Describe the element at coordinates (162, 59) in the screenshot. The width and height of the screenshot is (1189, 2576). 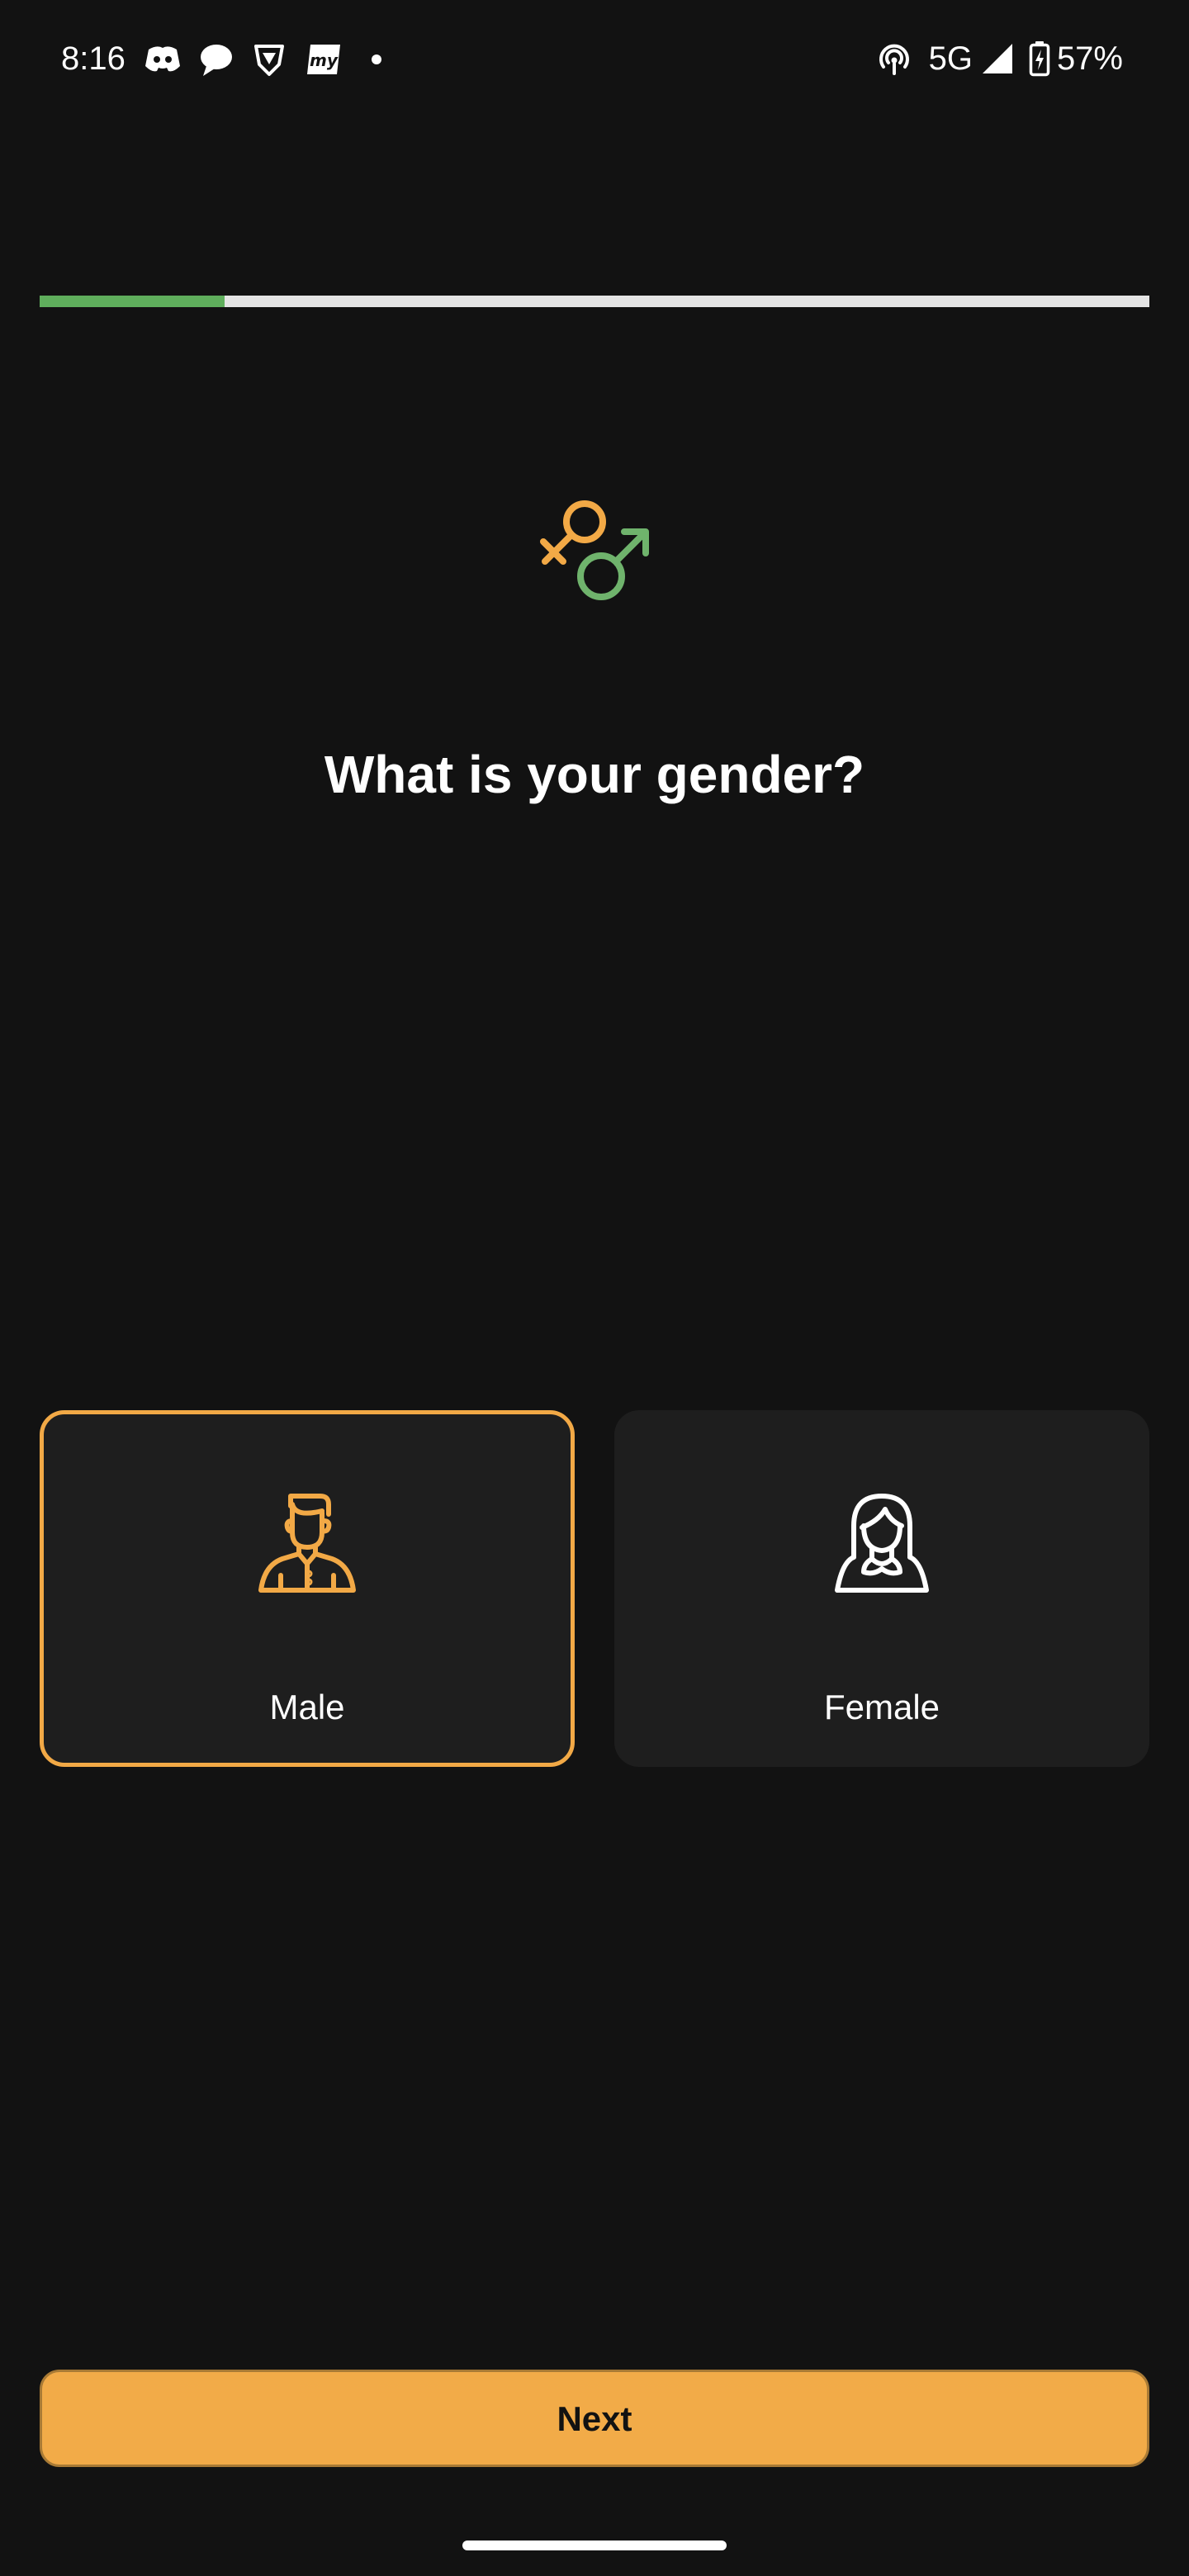
I see `discord-icon` at that location.